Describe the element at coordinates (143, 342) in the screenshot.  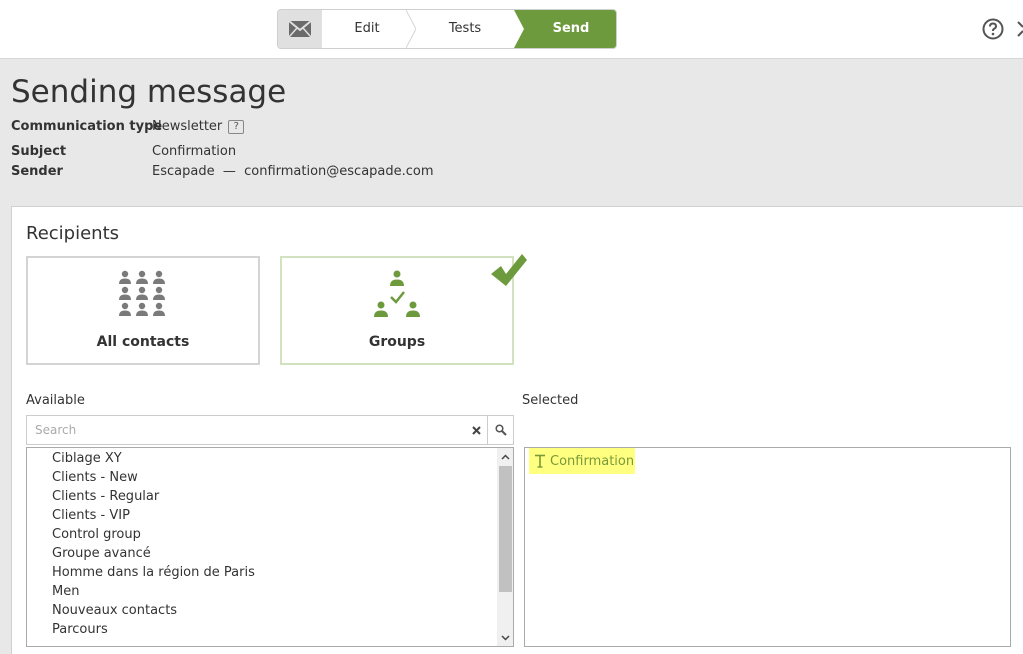
I see `all-contacts-label: All contacts` at that location.